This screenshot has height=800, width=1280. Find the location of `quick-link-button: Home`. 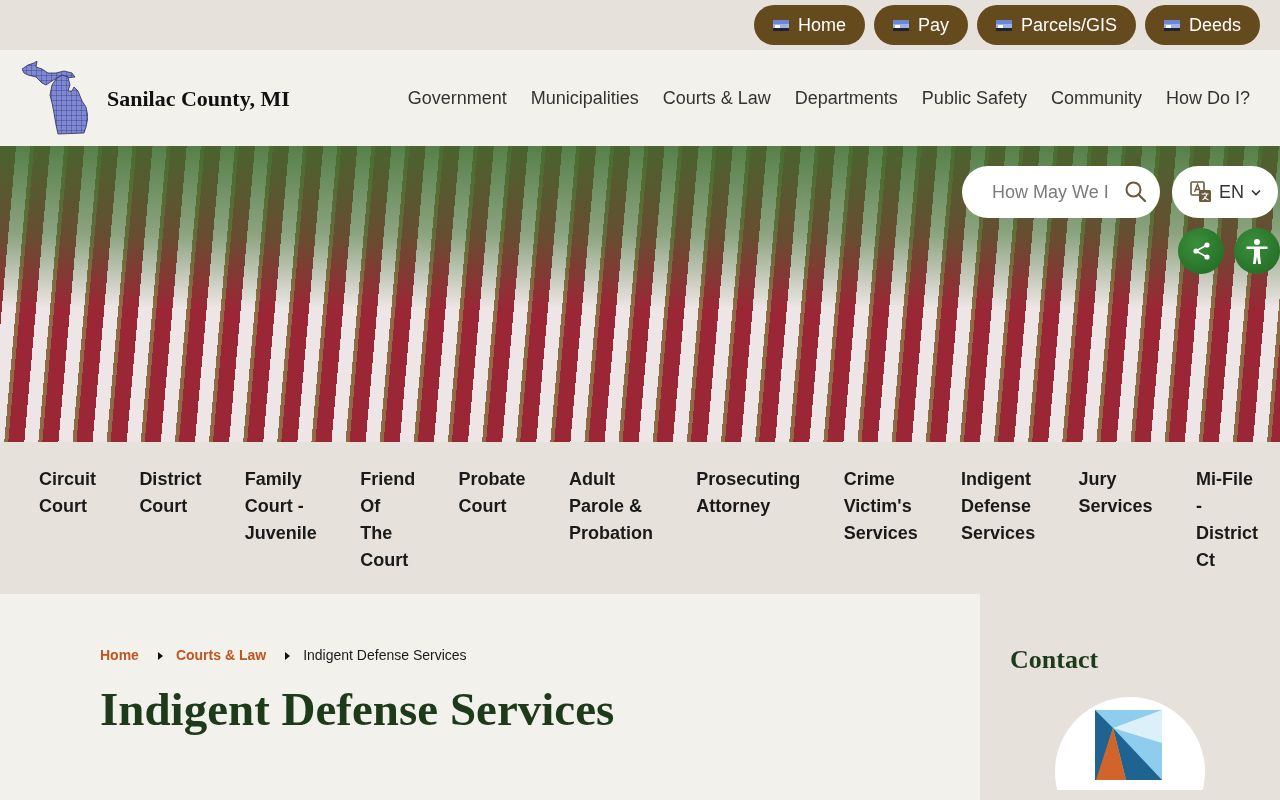

quick-link-button: Home is located at coordinates (809, 25).